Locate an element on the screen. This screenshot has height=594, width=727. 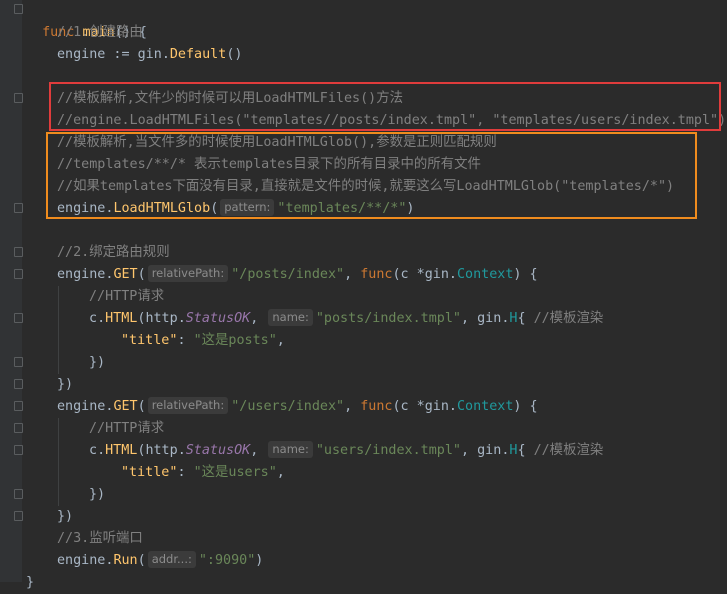
function-call: Run is located at coordinates (125, 560).